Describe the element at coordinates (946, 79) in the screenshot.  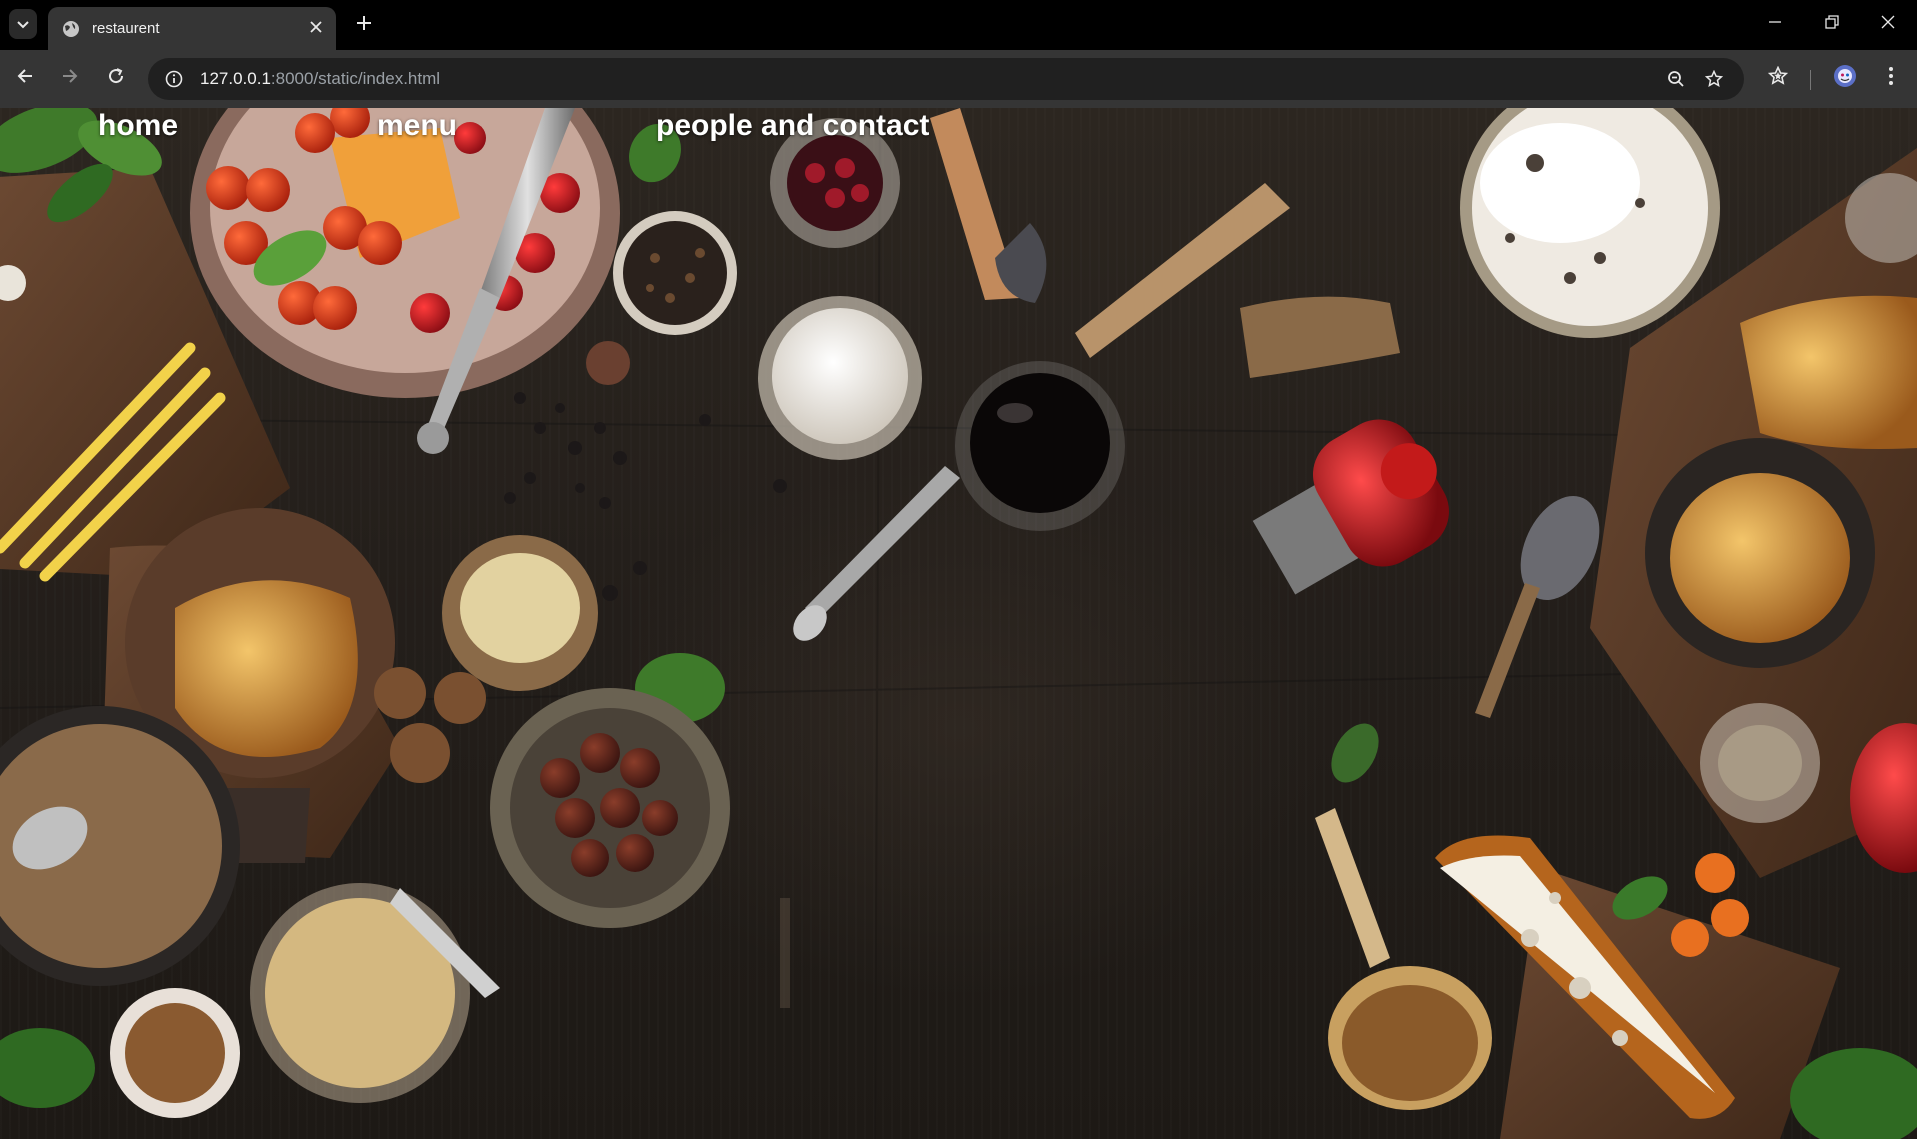
I see `address-bar: 127.0.0.1:8000/static/index.html` at that location.